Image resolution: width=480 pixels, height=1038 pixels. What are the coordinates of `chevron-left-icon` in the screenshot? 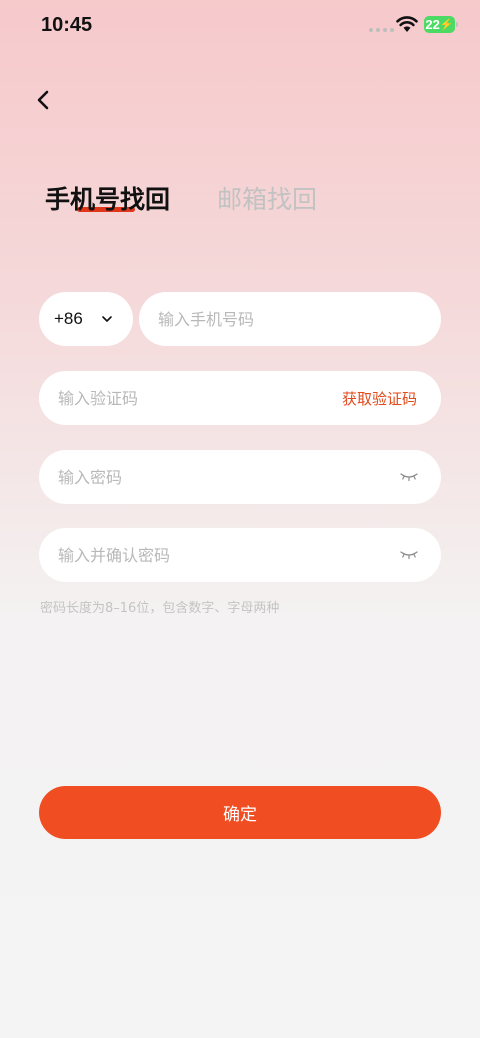 It's located at (43, 100).